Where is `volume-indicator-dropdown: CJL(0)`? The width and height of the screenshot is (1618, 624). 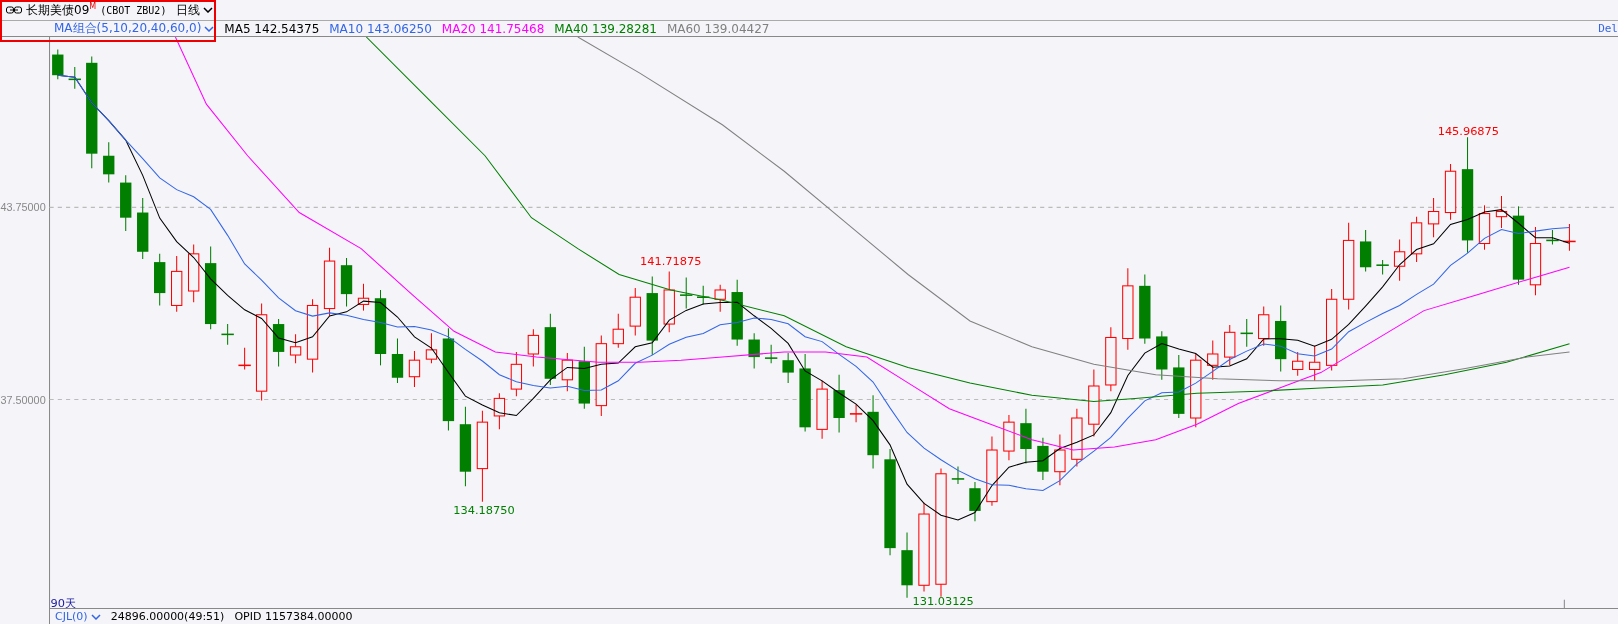
volume-indicator-dropdown: CJL(0) is located at coordinates (78, 616).